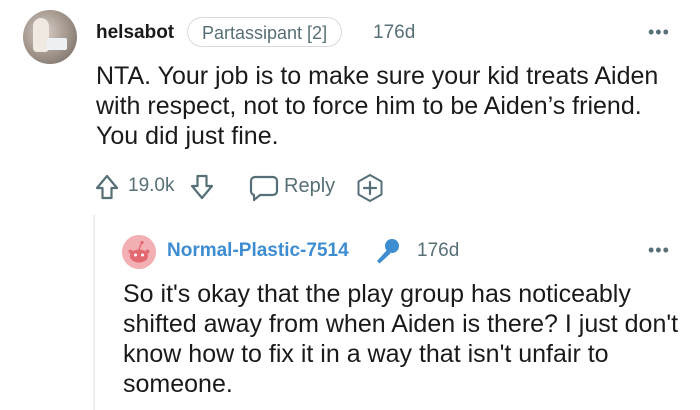 The width and height of the screenshot is (700, 410). I want to click on reply-user-avatar, so click(139, 252).